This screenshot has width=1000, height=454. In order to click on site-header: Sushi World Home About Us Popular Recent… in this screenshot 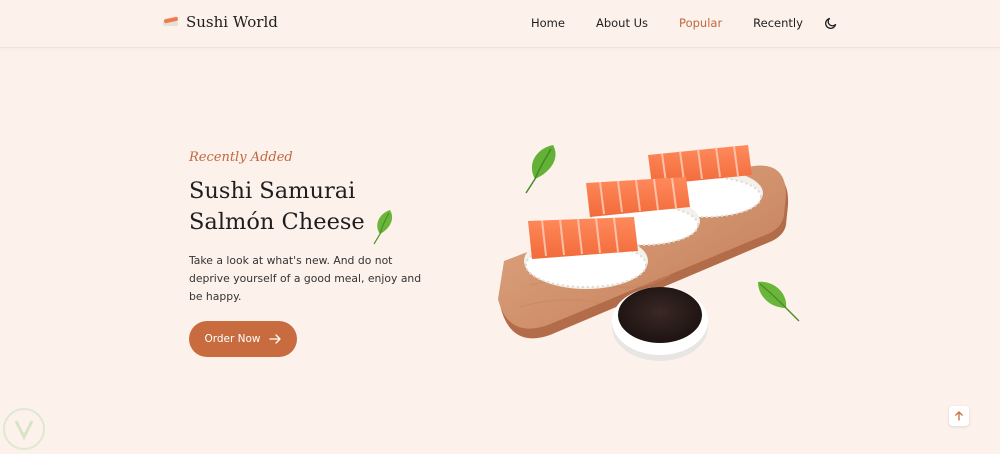, I will do `click(500, 24)`.